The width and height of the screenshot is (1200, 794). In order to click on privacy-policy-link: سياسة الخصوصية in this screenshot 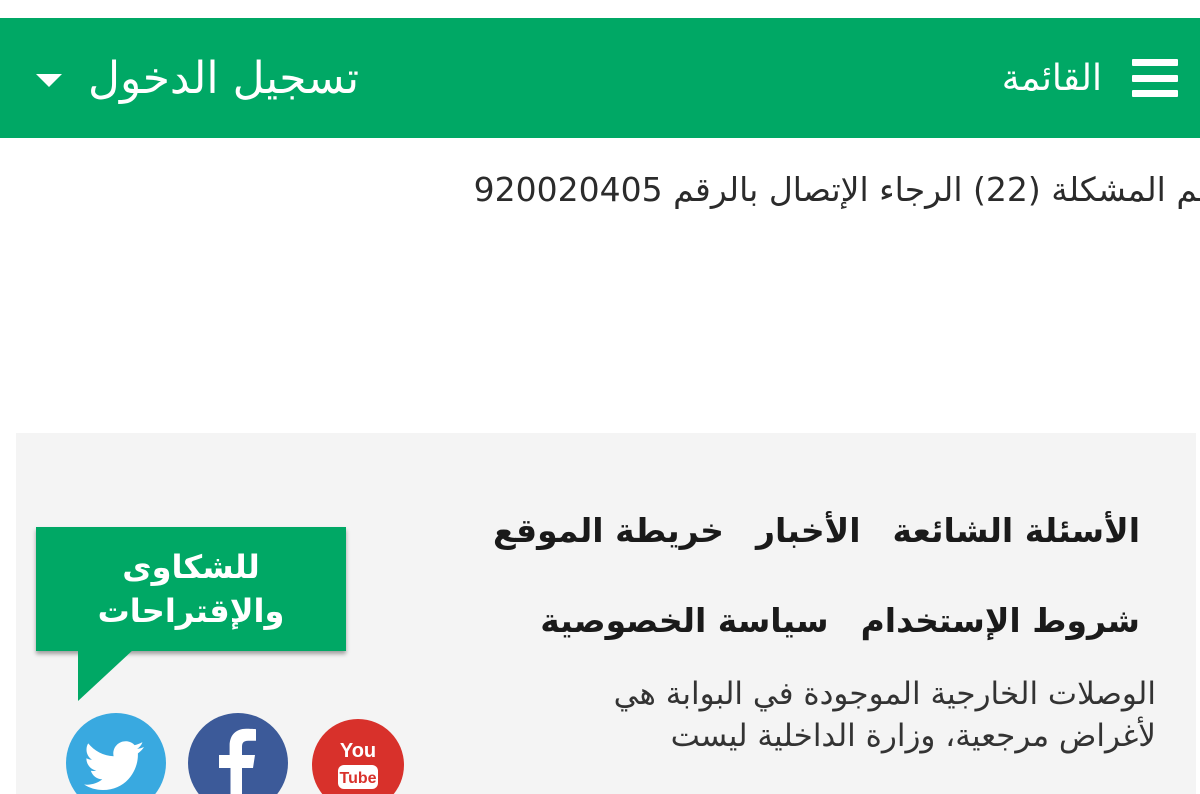, I will do `click(684, 620)`.